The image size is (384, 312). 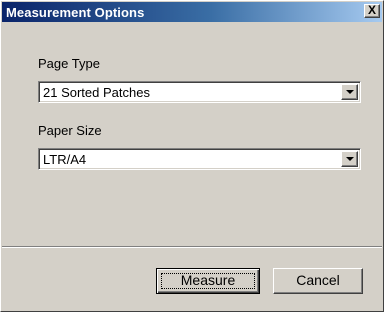 What do you see at coordinates (75, 12) in the screenshot?
I see `dialog-title: Measurement Options` at bounding box center [75, 12].